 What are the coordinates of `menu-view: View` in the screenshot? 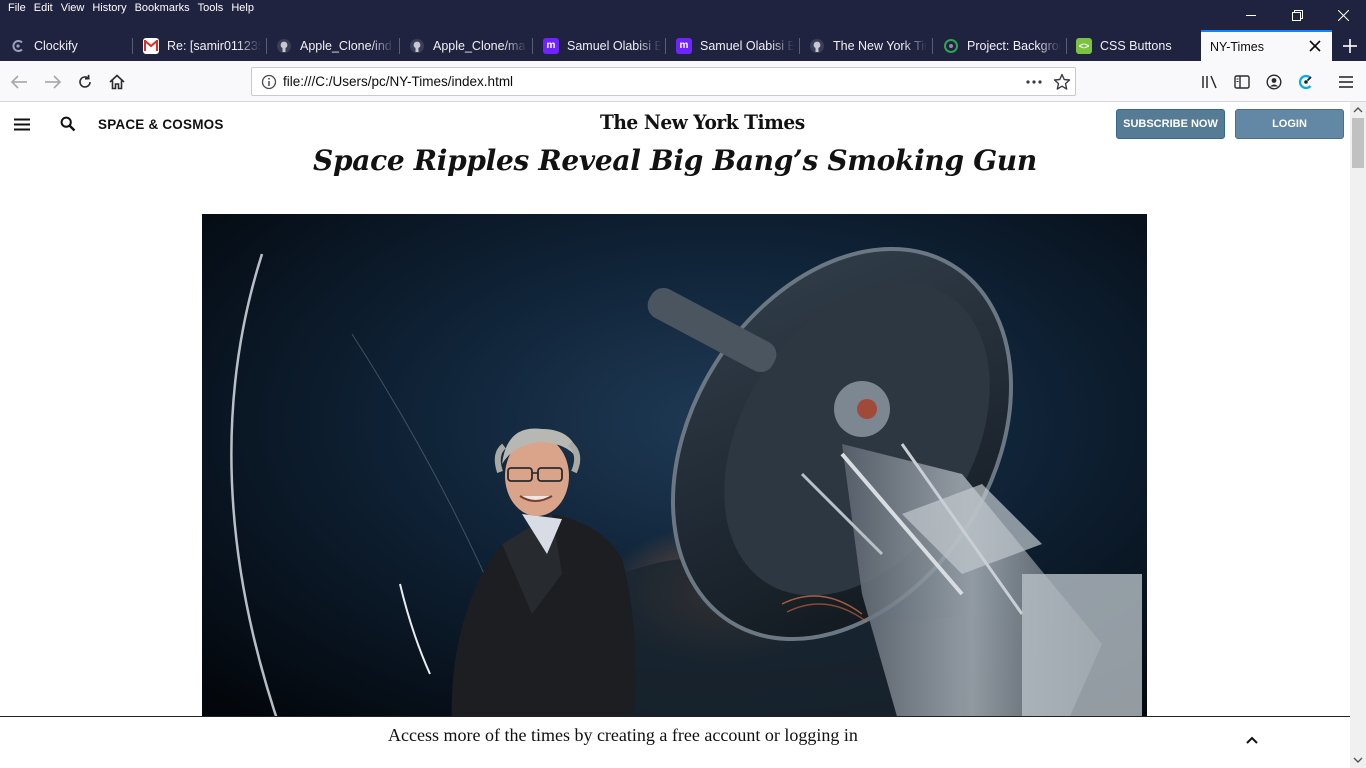 It's located at (73, 8).